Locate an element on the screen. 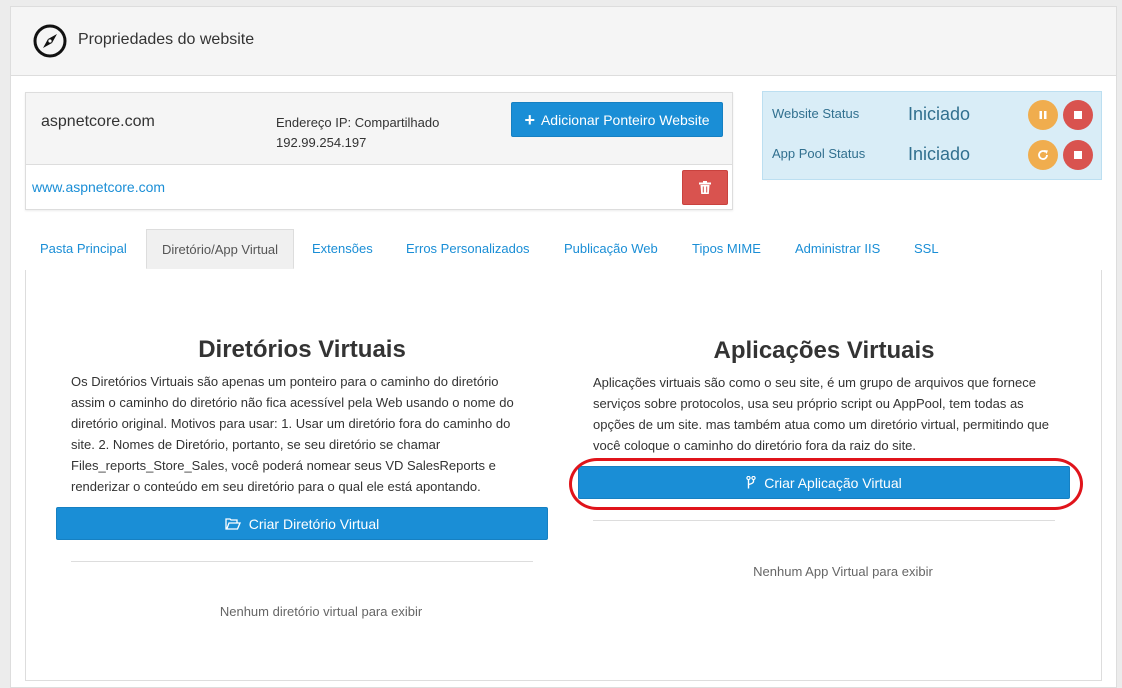 This screenshot has height=688, width=1122. apppool-status-label: App Pool Status is located at coordinates (819, 153).